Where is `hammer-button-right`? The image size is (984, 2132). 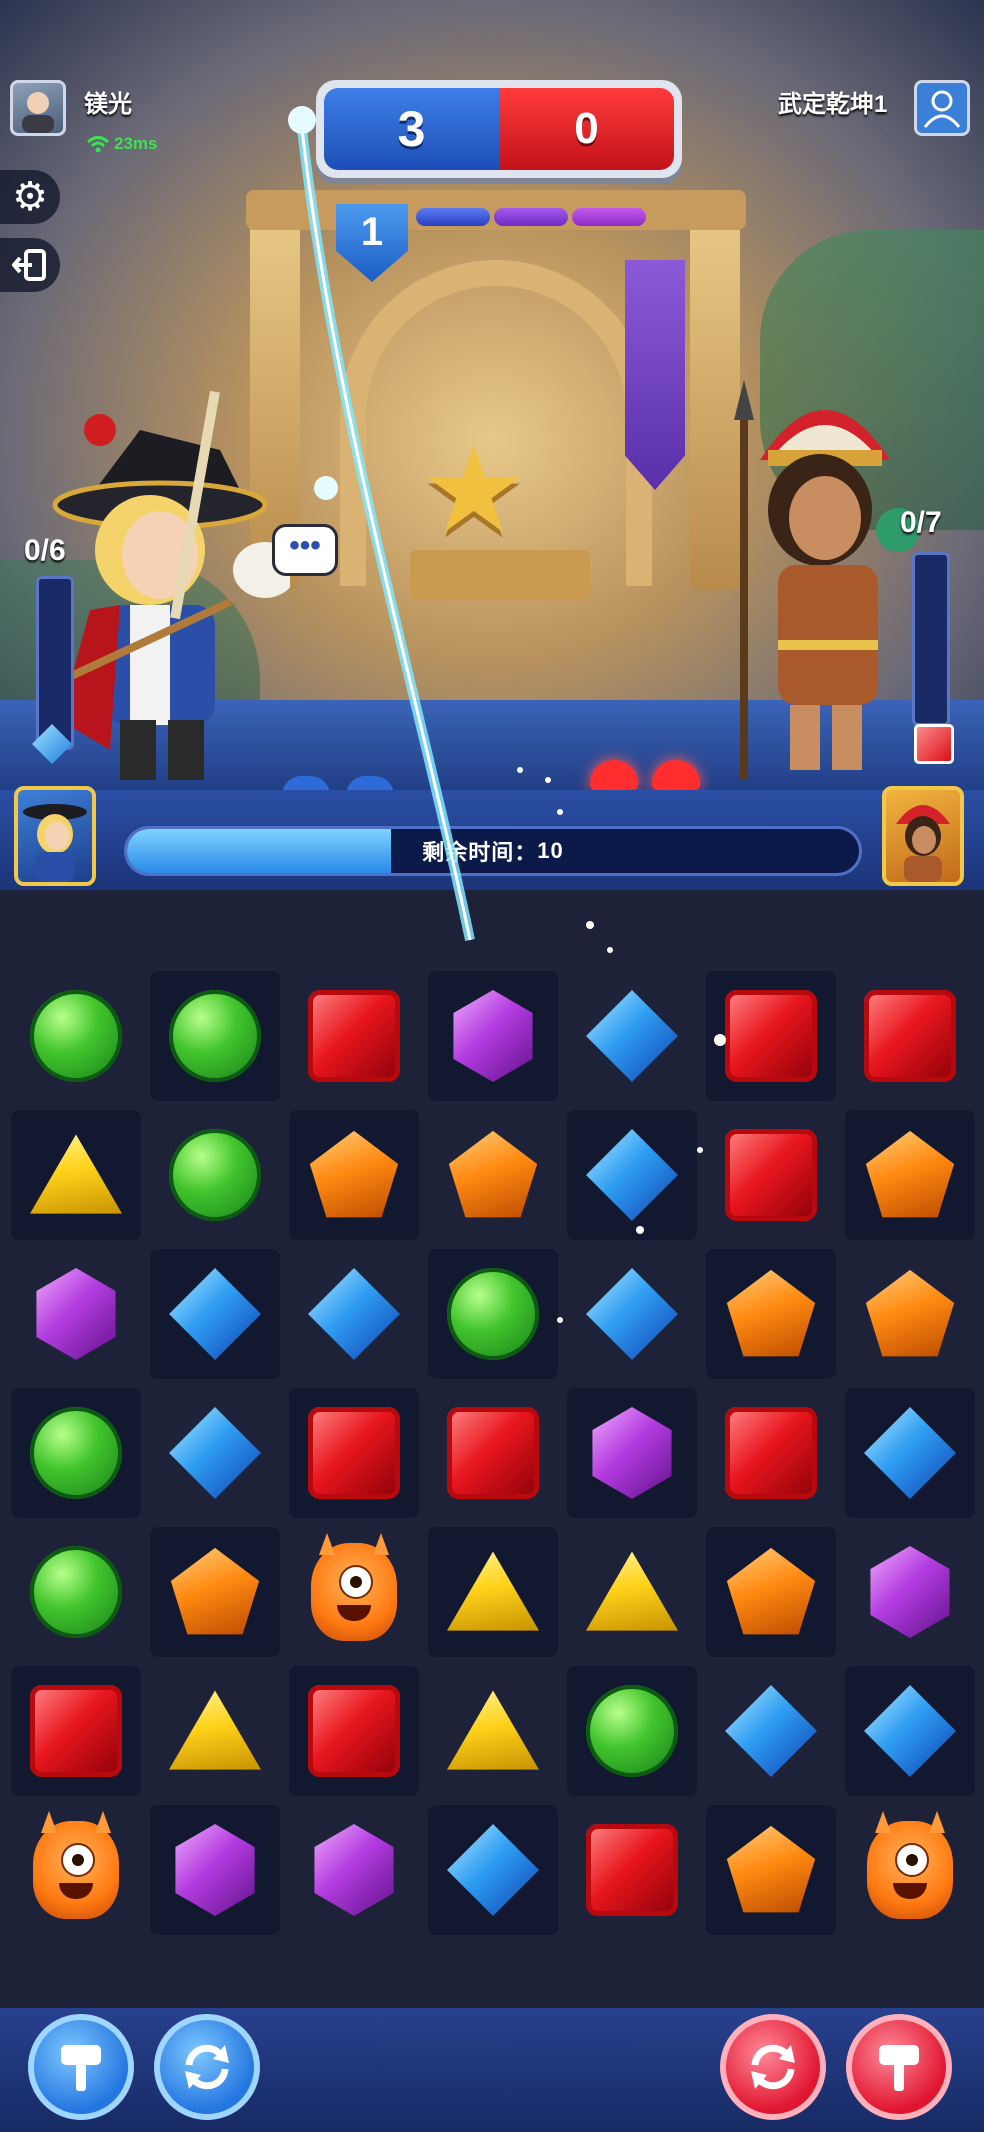 hammer-button-right is located at coordinates (899, 2067).